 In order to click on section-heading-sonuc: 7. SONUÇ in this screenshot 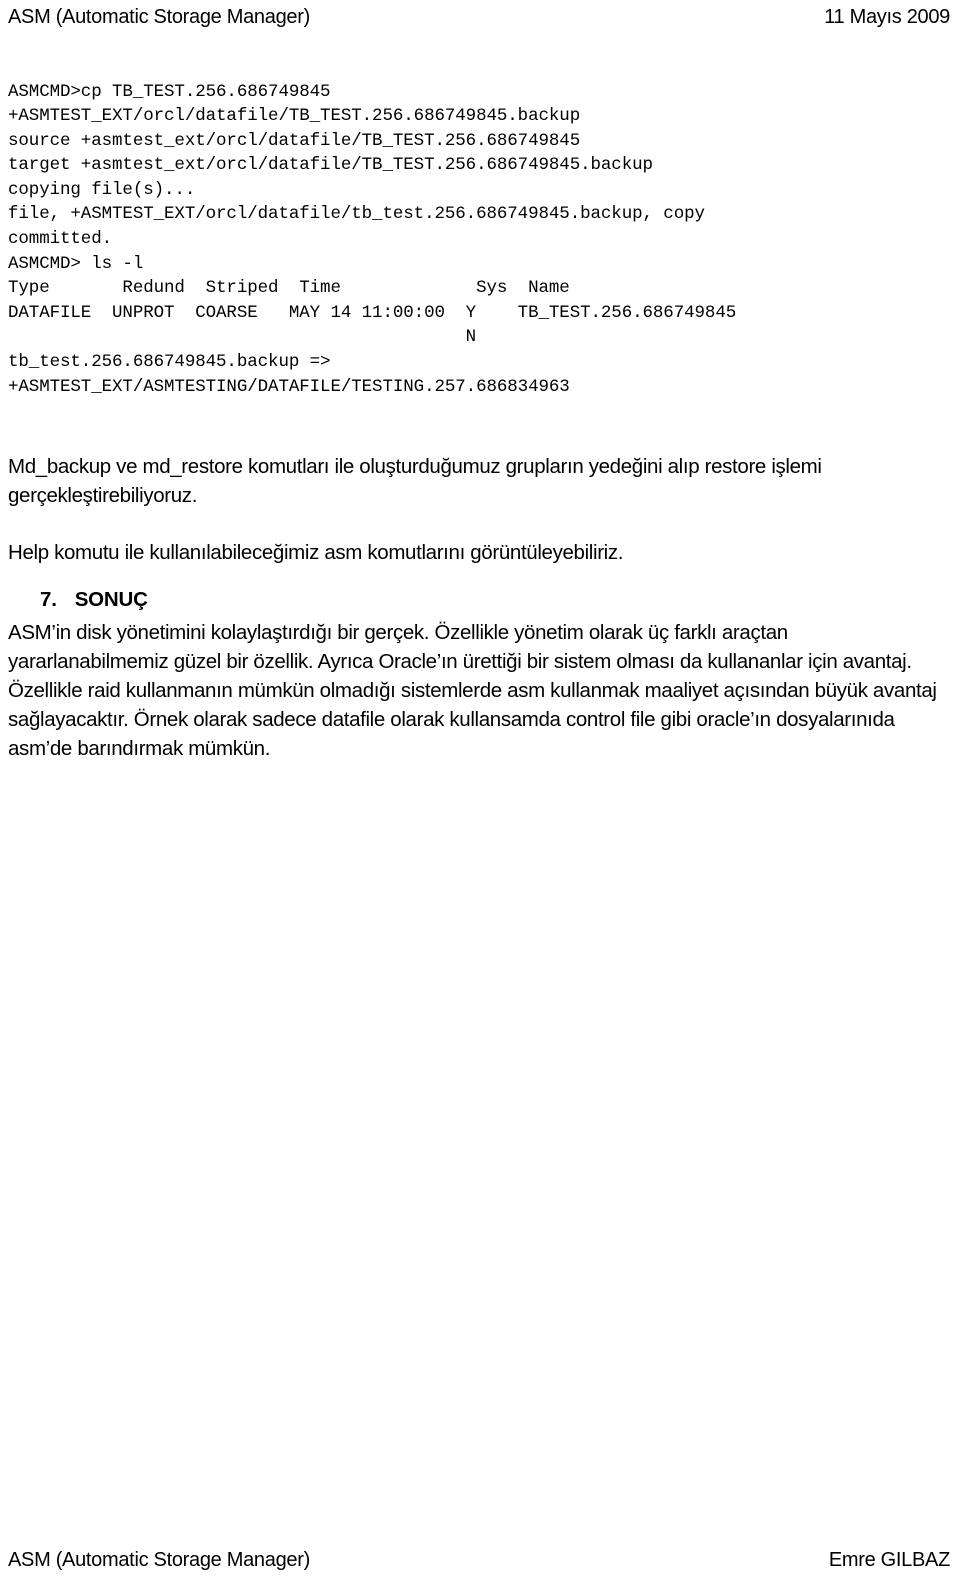, I will do `click(94, 600)`.